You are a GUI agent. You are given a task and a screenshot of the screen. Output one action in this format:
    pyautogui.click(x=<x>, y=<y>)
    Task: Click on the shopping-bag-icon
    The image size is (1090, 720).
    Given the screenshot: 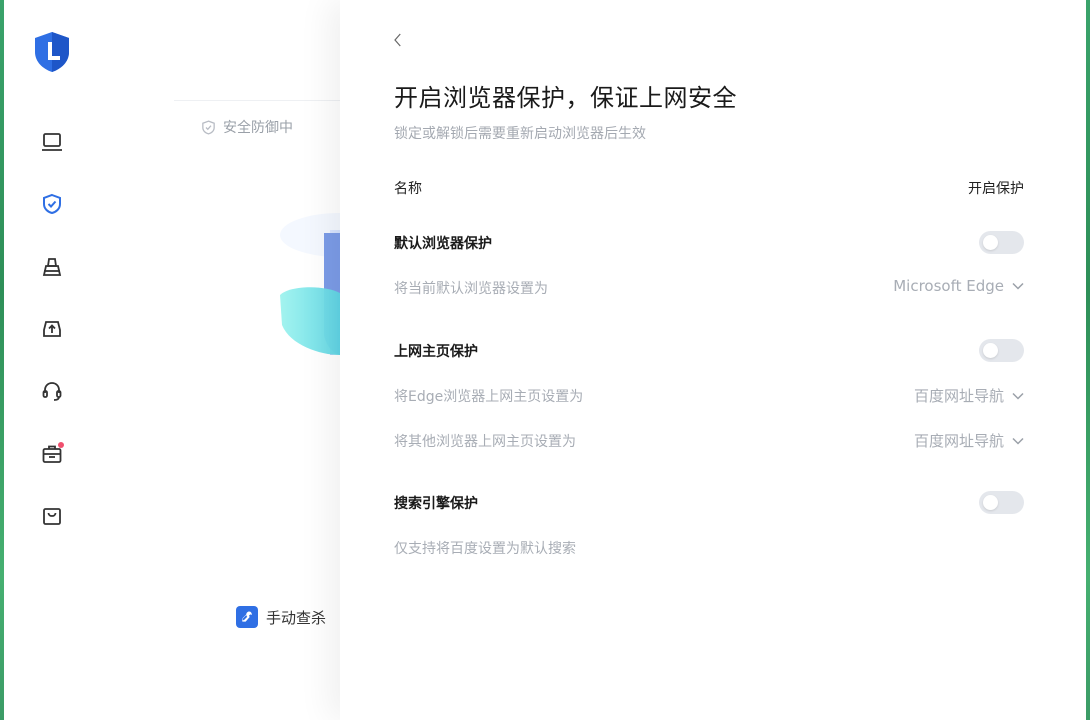 What is the action you would take?
    pyautogui.click(x=52, y=516)
    